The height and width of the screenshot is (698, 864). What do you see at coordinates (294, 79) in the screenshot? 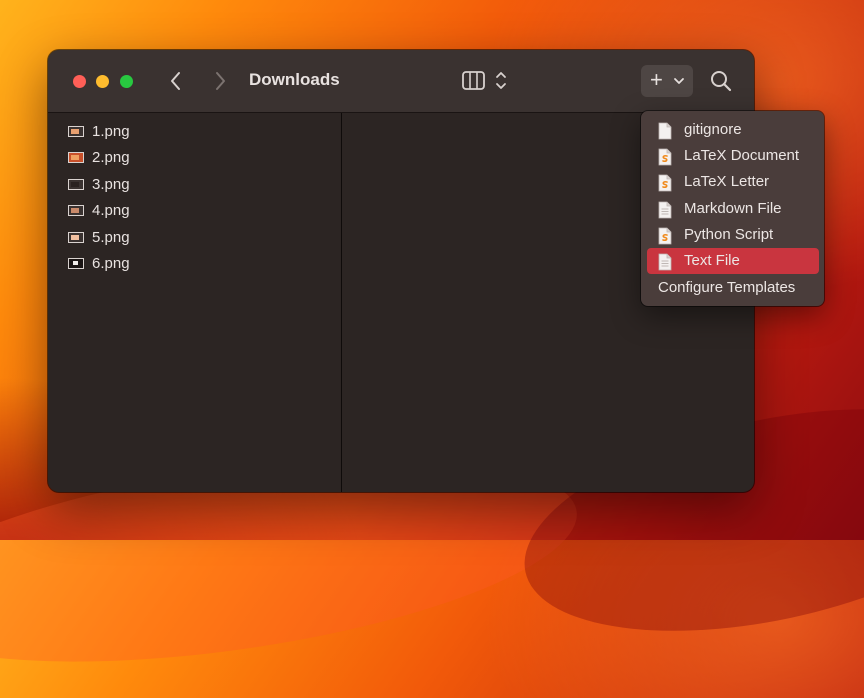
I see `window-title: Downloads` at bounding box center [294, 79].